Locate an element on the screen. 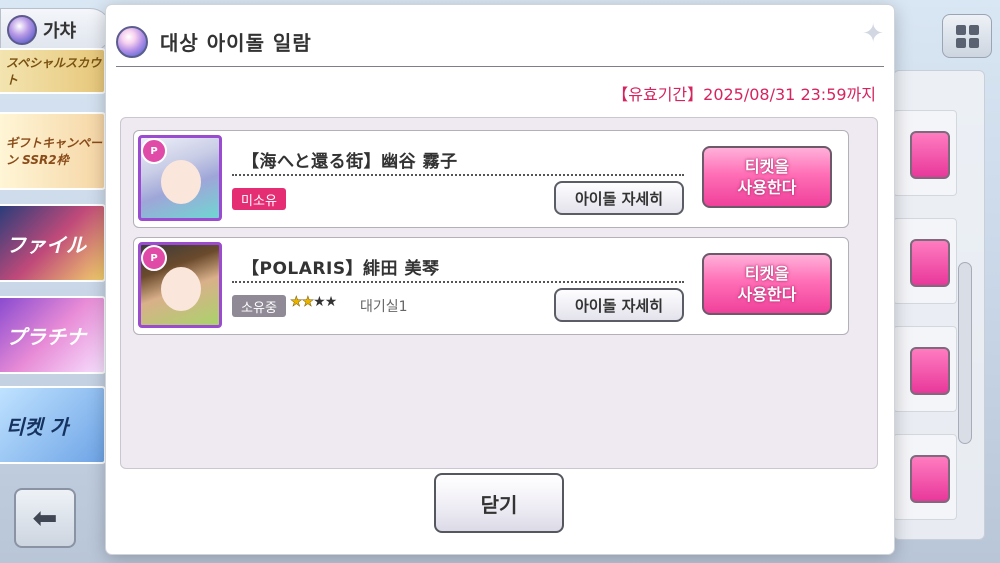 The width and height of the screenshot is (1000, 563). grid-icon is located at coordinates (967, 36).